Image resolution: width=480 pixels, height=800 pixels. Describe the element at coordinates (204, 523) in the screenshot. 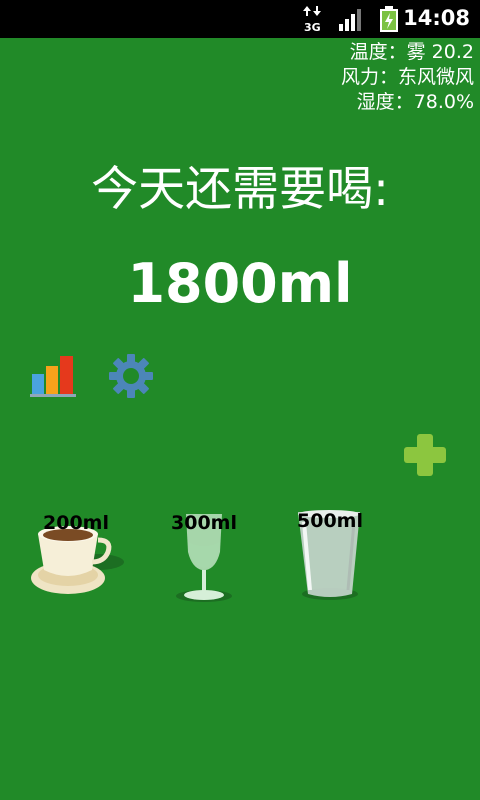

I see `glass-volume-label: 300ml` at that location.